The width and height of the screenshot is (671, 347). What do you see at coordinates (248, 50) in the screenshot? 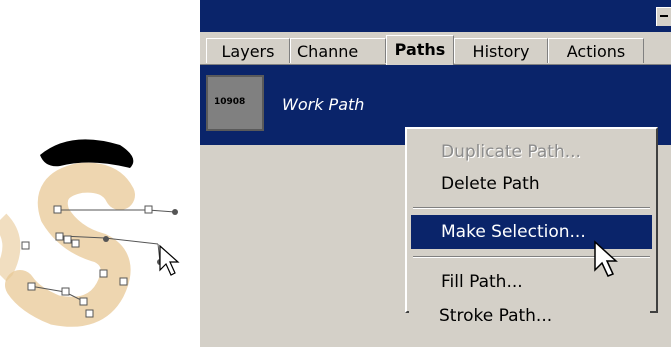
I see `tab-layers: Layers` at bounding box center [248, 50].